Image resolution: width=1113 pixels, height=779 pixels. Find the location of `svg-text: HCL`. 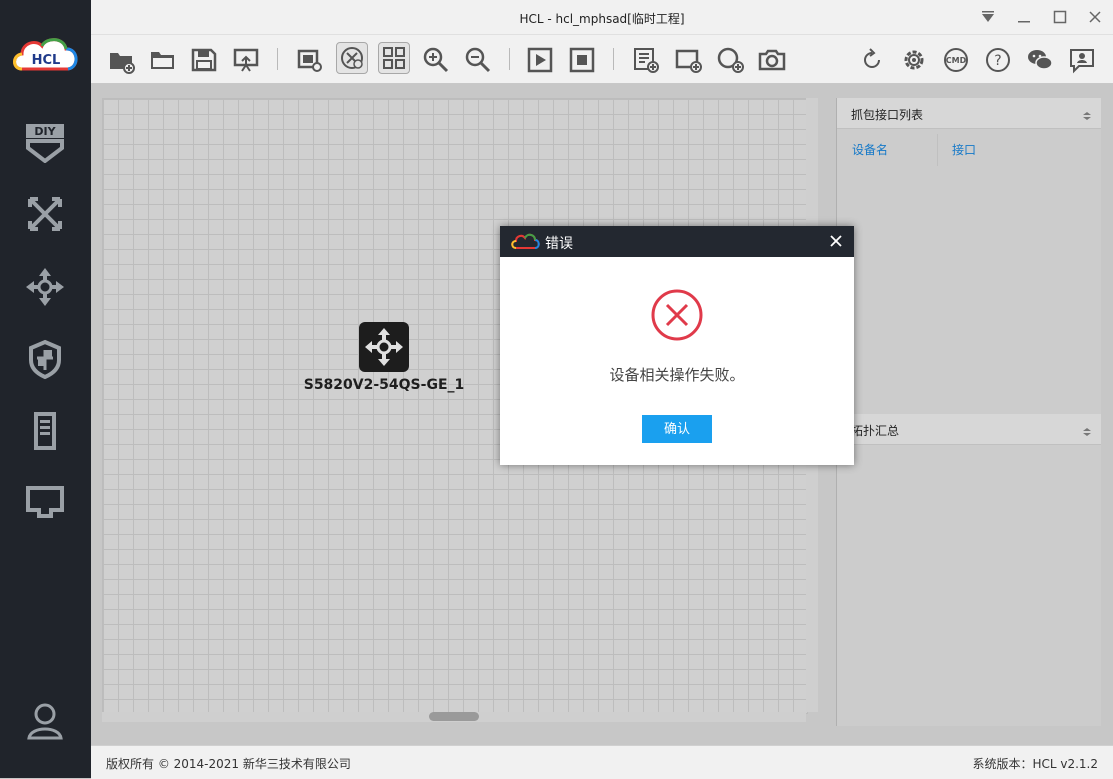

svg-text: HCL is located at coordinates (46, 60).